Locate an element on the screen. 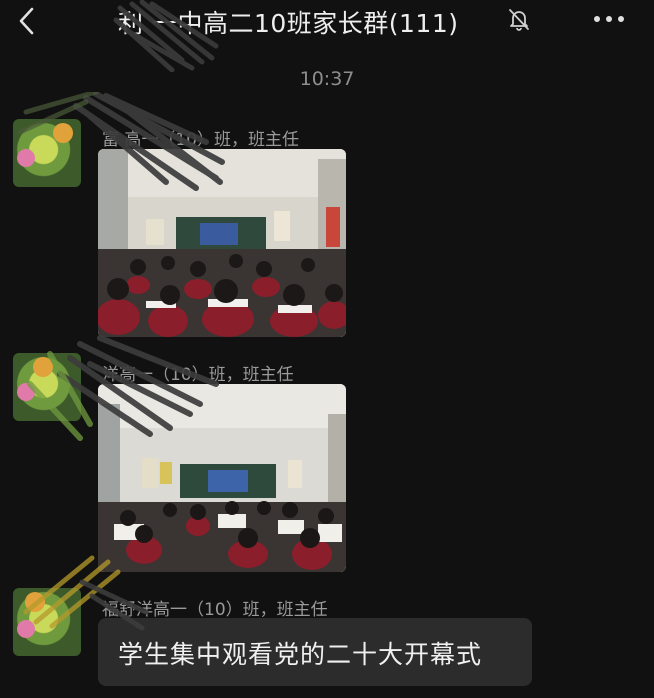  sender-name: 富 高一（10）班，班主任 is located at coordinates (201, 140).